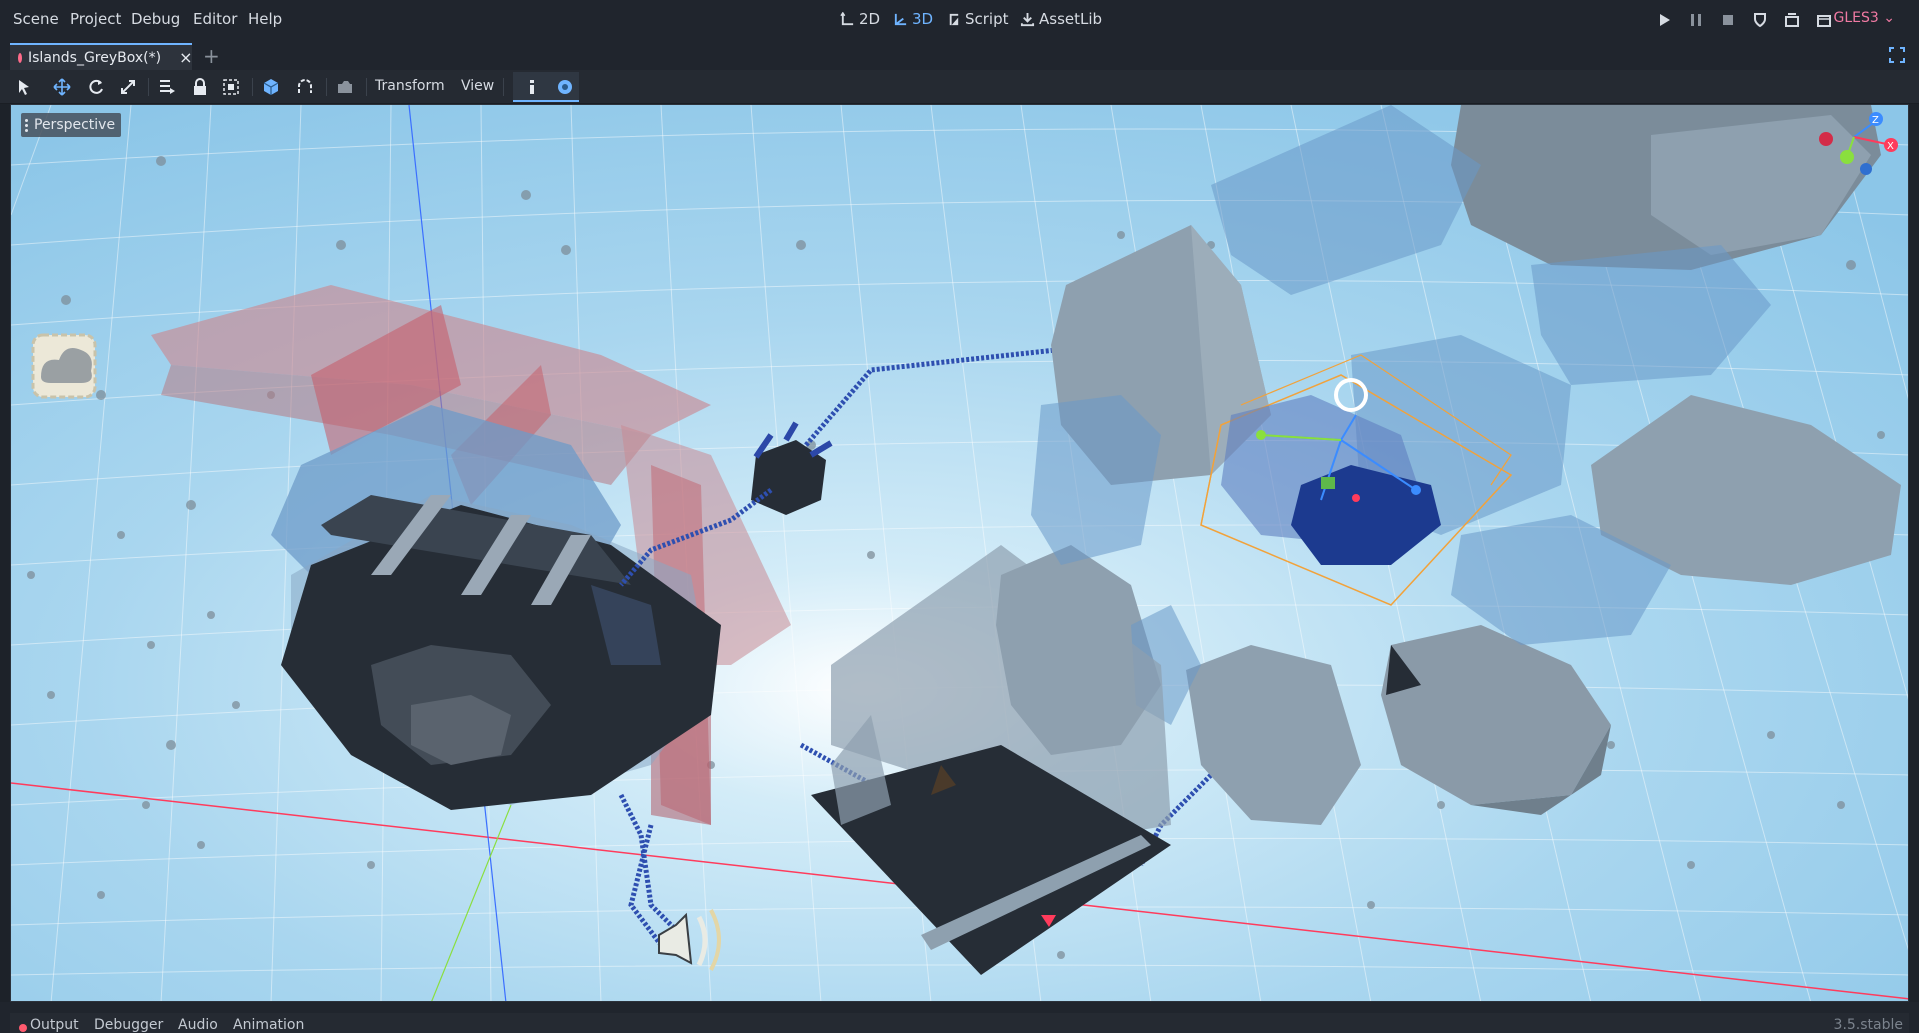 This screenshot has width=1919, height=1033. I want to click on assetlib-icon, so click(1027, 19).